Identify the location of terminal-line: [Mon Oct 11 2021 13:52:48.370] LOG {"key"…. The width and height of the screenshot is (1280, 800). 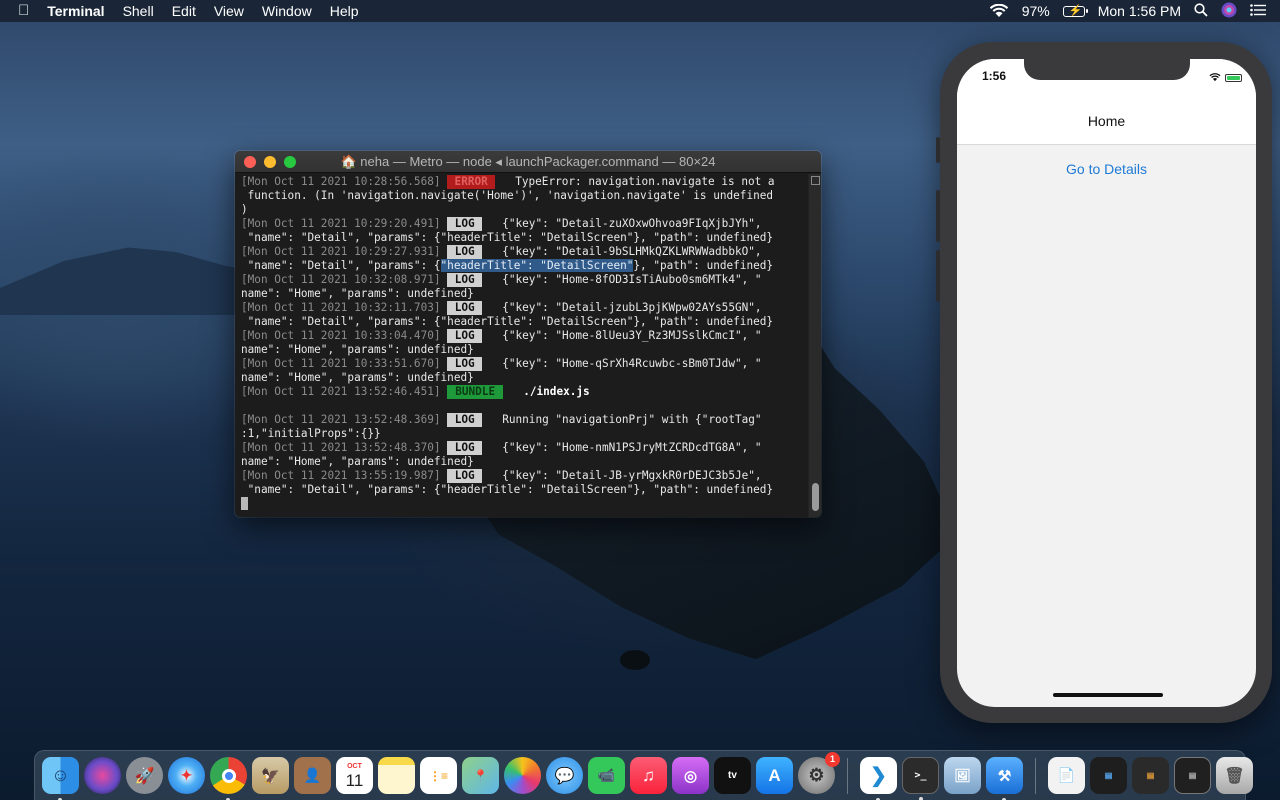
(524, 448).